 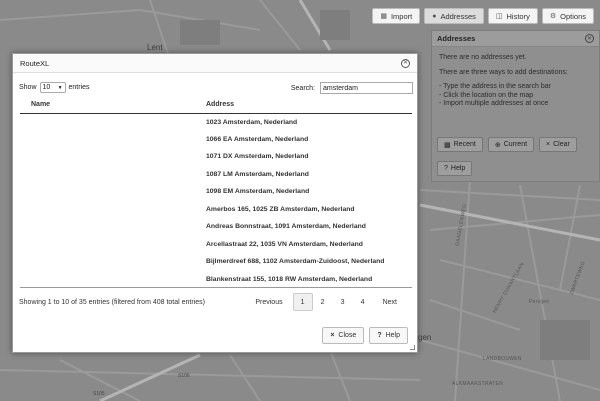 I want to click on page-size-select: 10 ▼, so click(x=52, y=87).